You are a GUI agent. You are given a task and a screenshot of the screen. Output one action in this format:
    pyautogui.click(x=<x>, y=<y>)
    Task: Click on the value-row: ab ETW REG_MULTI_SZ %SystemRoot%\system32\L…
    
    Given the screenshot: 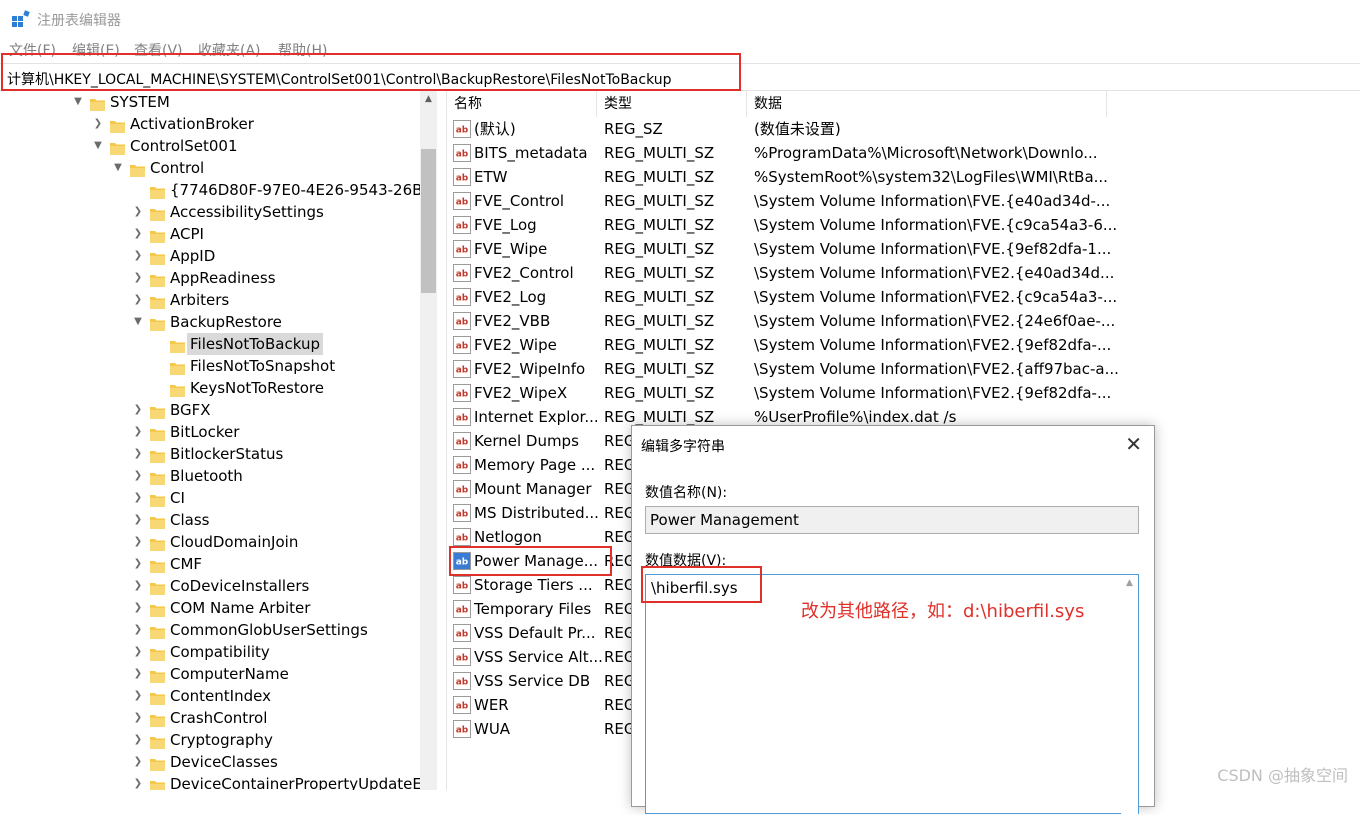 What is the action you would take?
    pyautogui.click(x=903, y=177)
    